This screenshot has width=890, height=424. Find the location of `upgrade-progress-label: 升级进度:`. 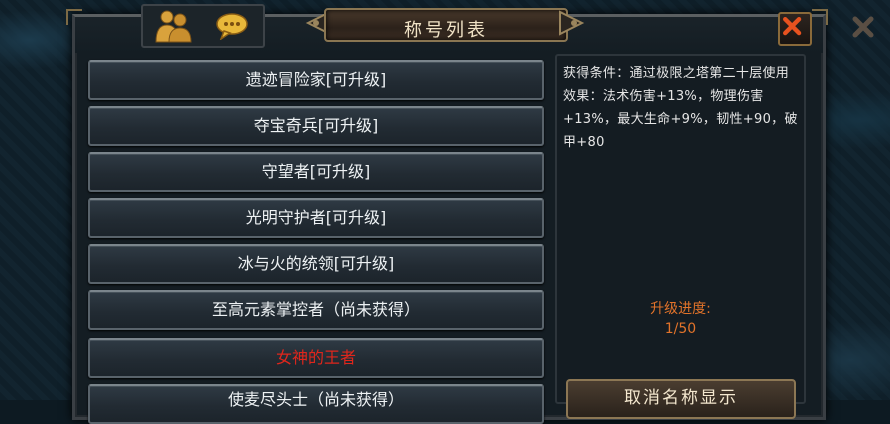

upgrade-progress-label: 升级进度: is located at coordinates (680, 309).